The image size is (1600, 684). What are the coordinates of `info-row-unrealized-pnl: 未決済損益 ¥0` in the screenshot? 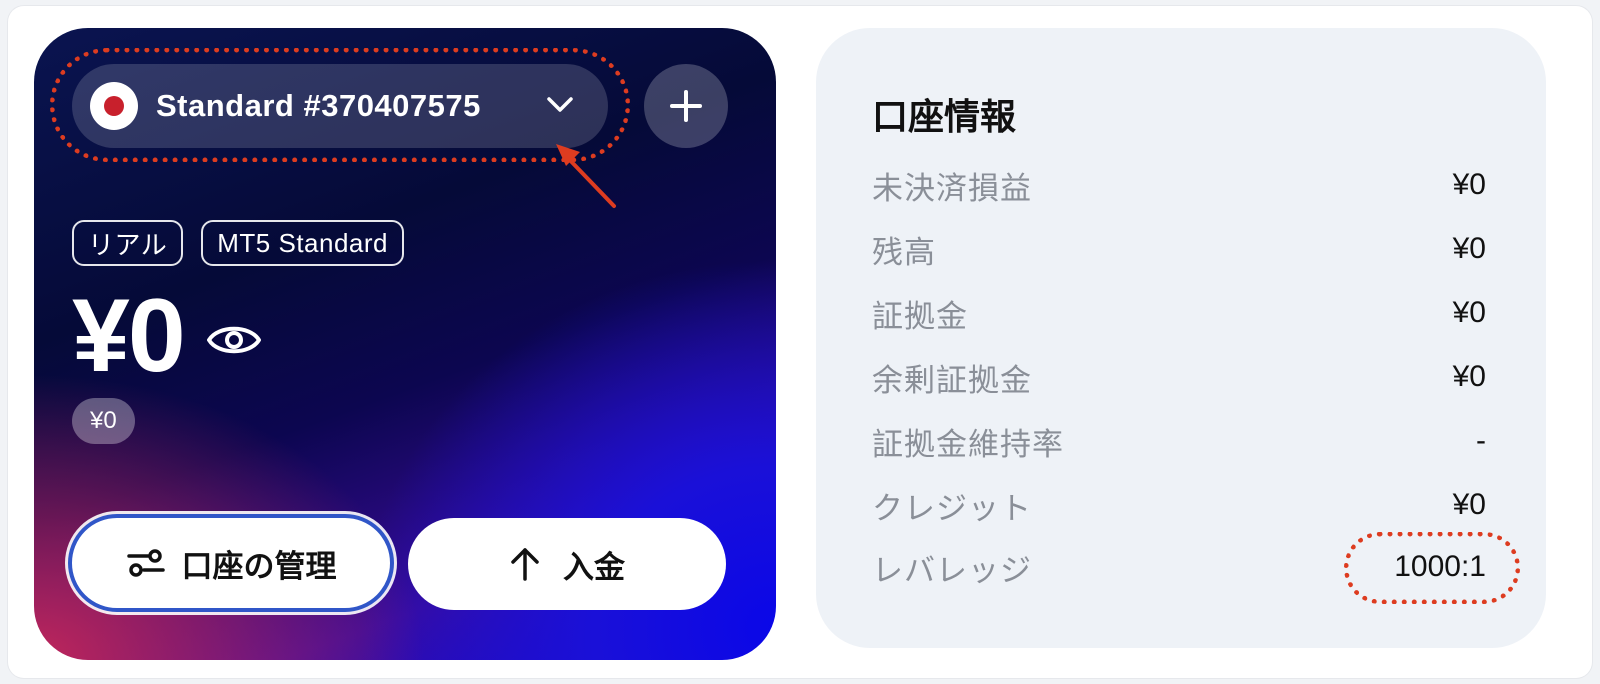 It's located at (1179, 185).